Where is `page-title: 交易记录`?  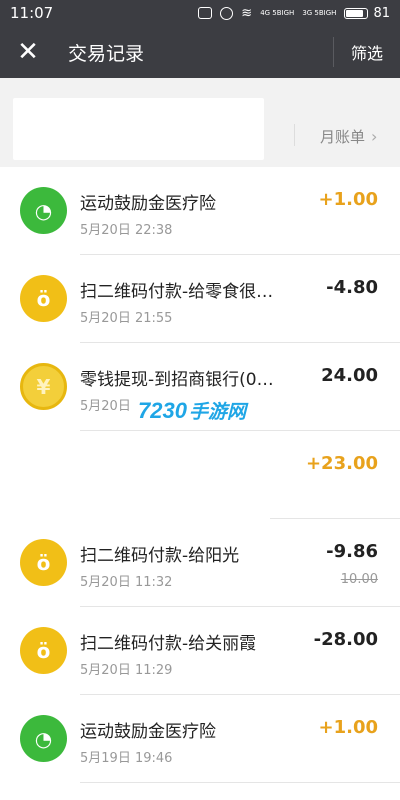
page-title: 交易记录 is located at coordinates (106, 53).